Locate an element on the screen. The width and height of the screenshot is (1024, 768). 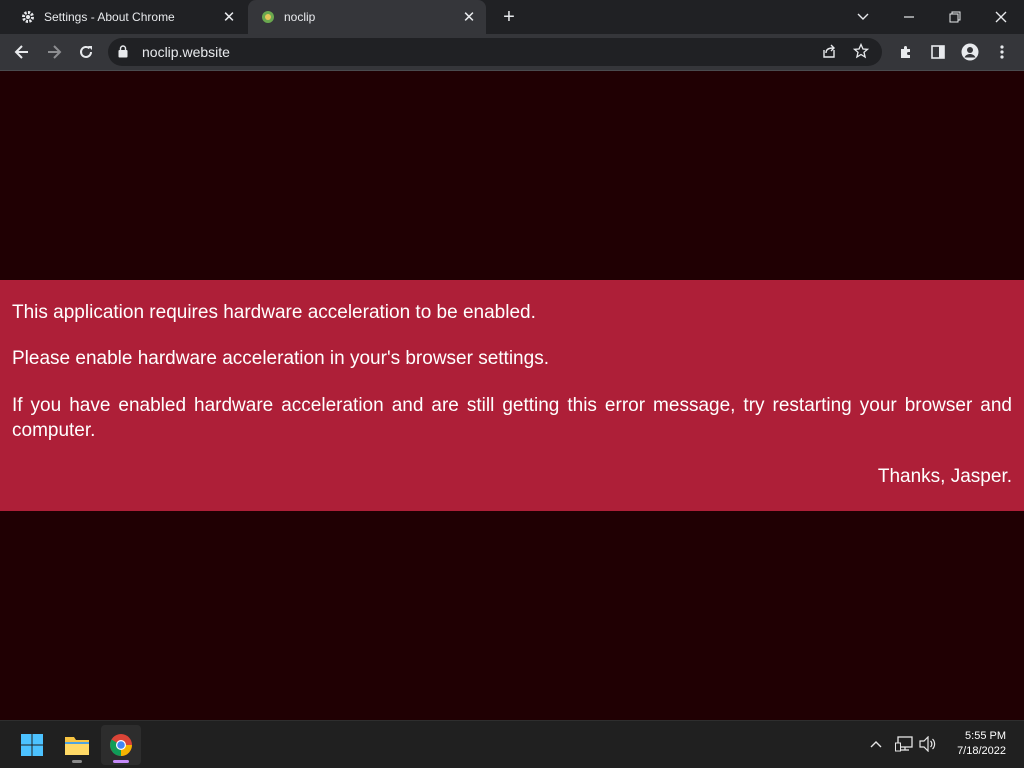
minimize-icon is located at coordinates (909, 17).